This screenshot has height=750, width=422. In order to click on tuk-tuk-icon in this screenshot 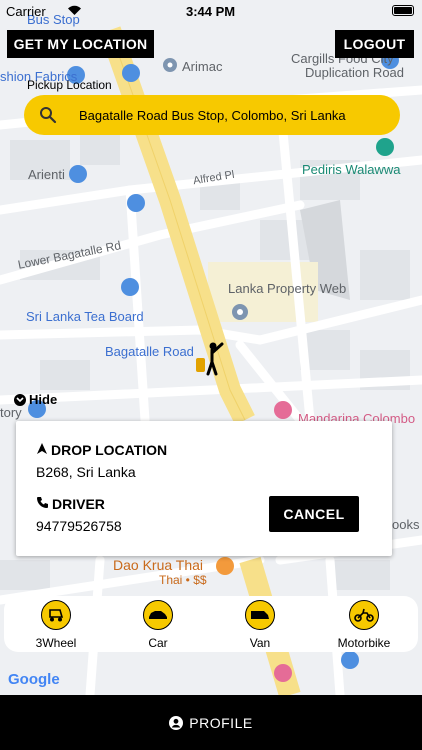, I will do `click(56, 615)`.